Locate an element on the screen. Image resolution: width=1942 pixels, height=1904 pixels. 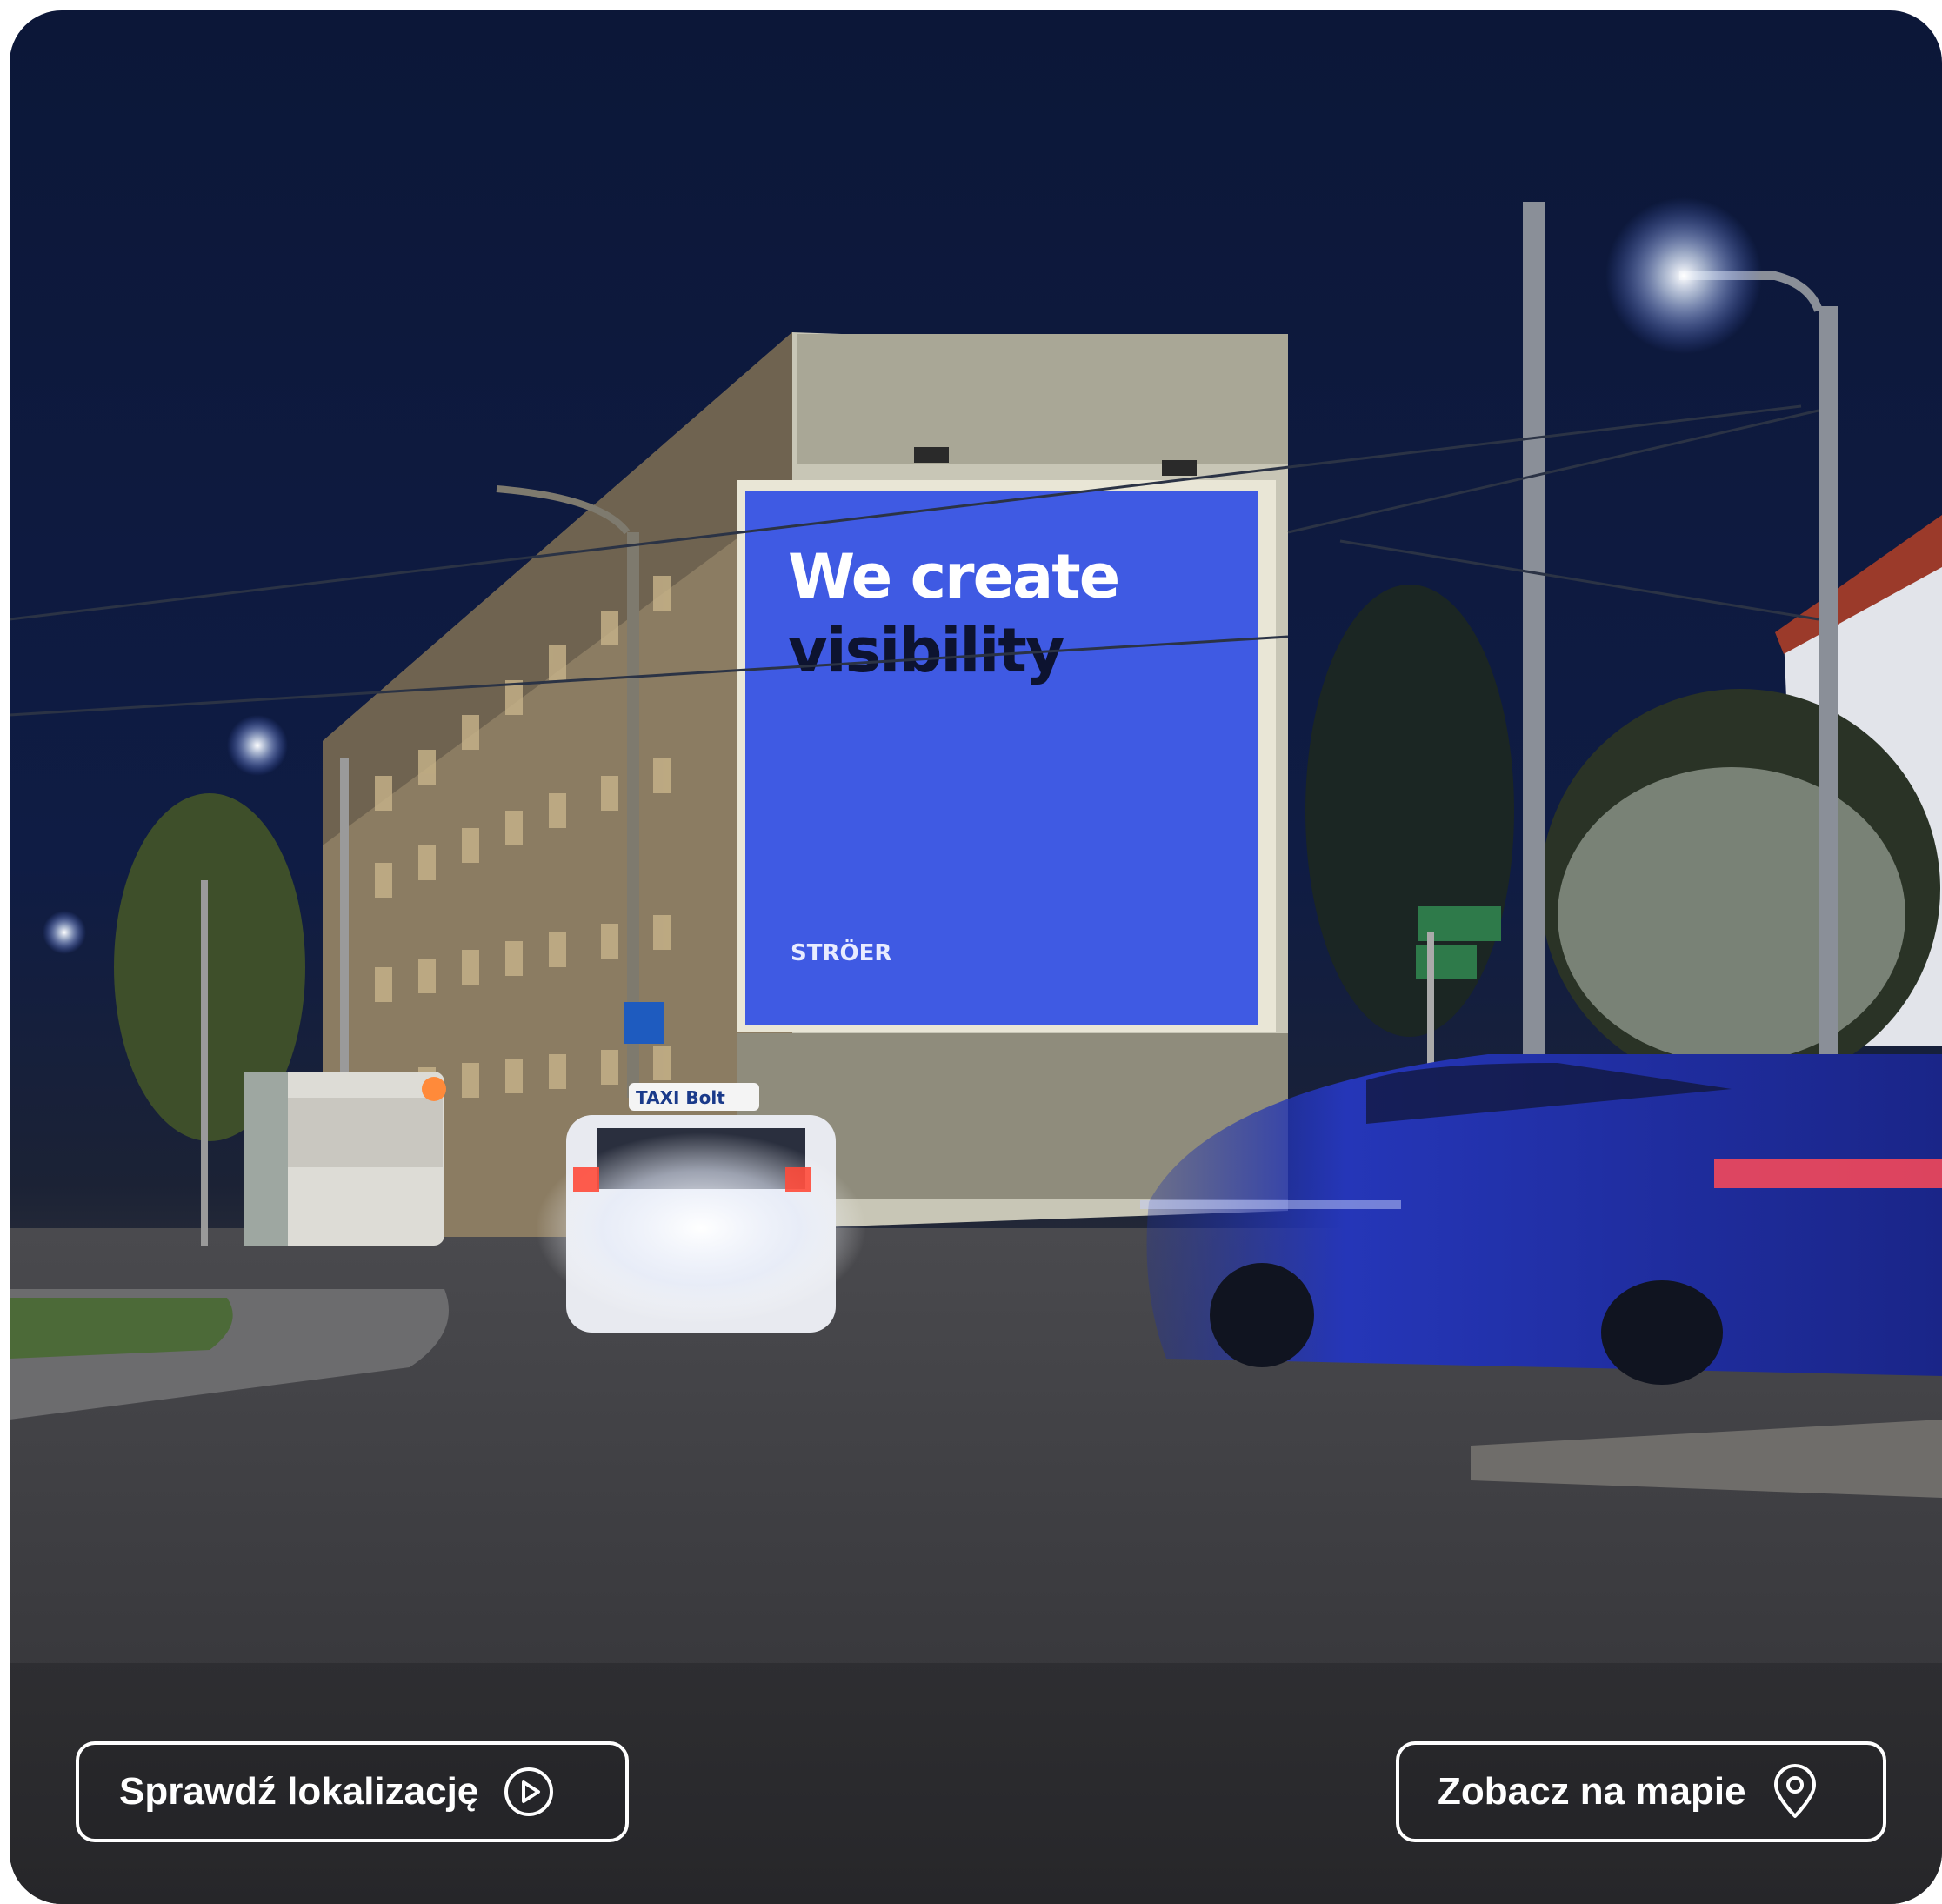
billboard-headline-line2: visibility is located at coordinates (926, 650).